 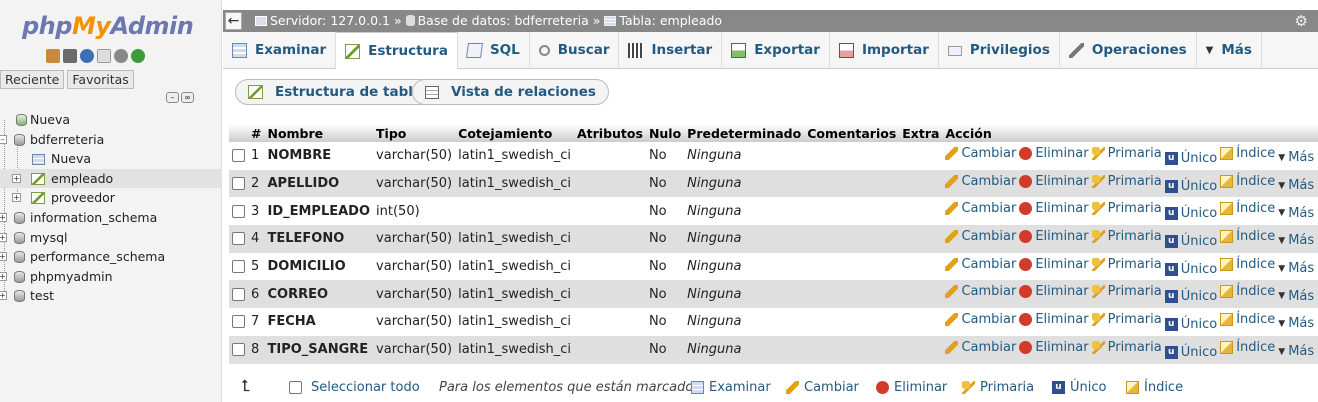 What do you see at coordinates (104, 56) in the screenshot?
I see `docs-icon` at bounding box center [104, 56].